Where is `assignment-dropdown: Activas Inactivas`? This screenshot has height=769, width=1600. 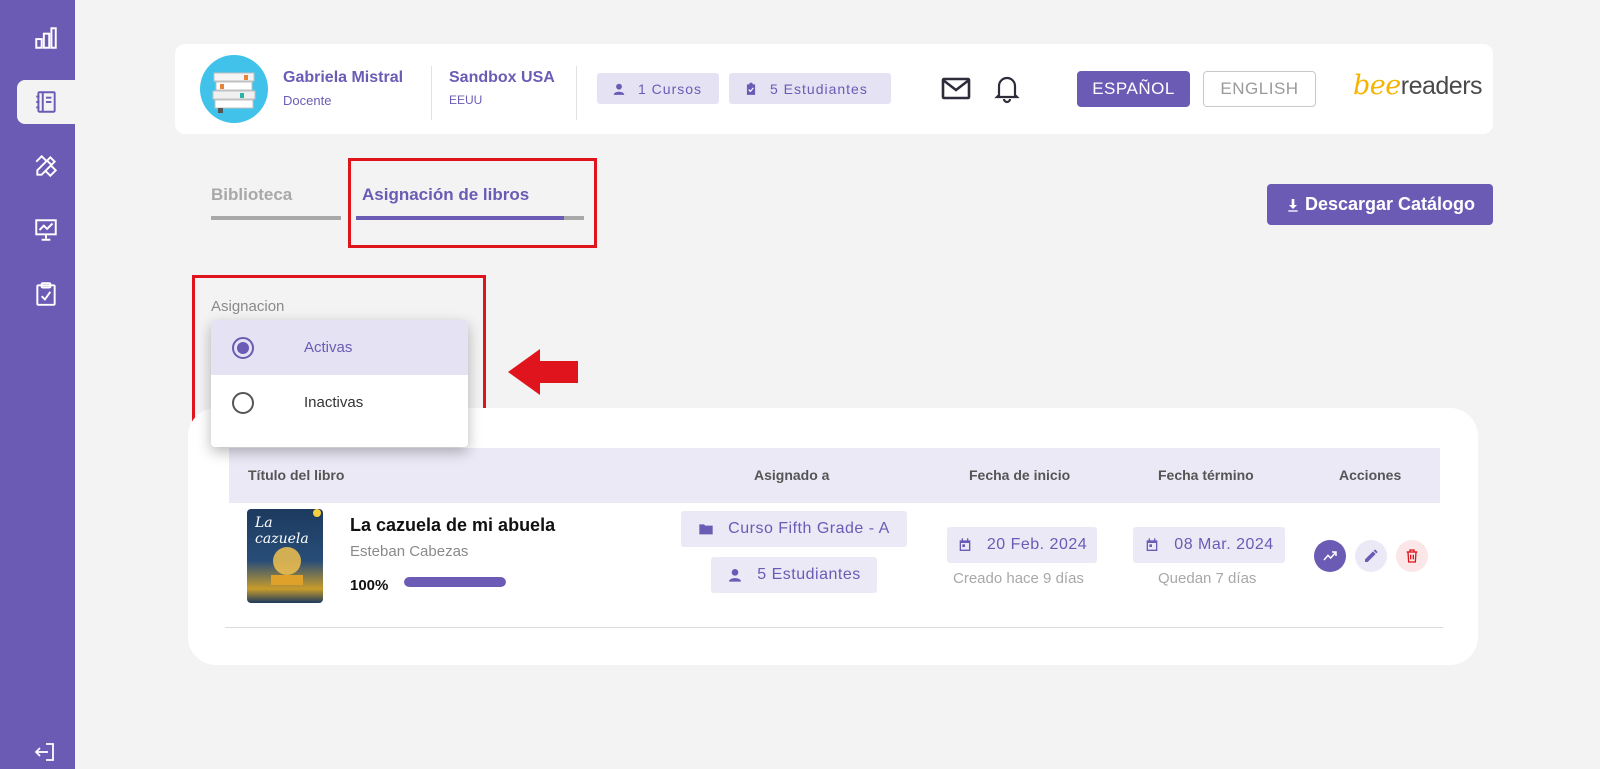
assignment-dropdown: Activas Inactivas is located at coordinates (339, 383).